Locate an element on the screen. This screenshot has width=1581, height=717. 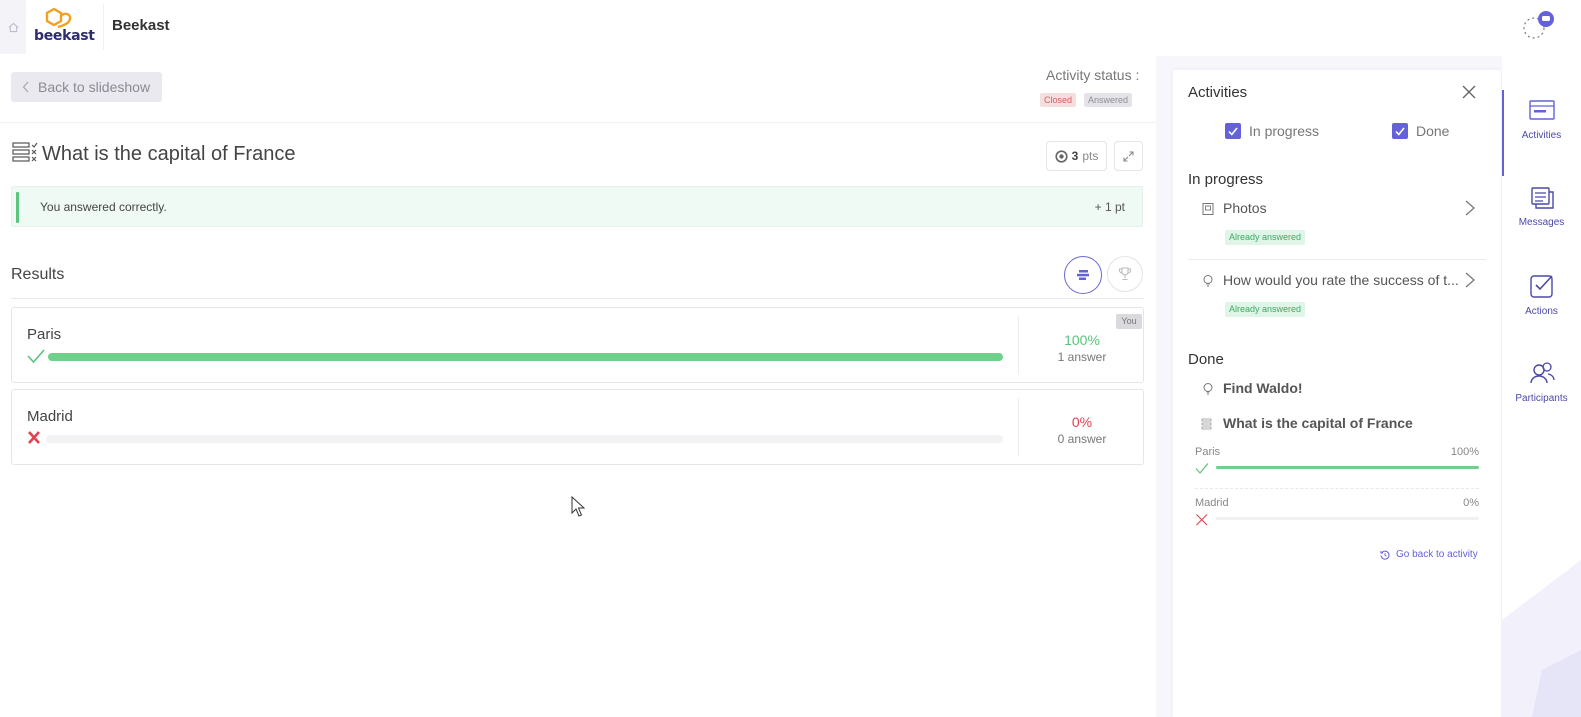
points-value: 3 is located at coordinates (1075, 156).